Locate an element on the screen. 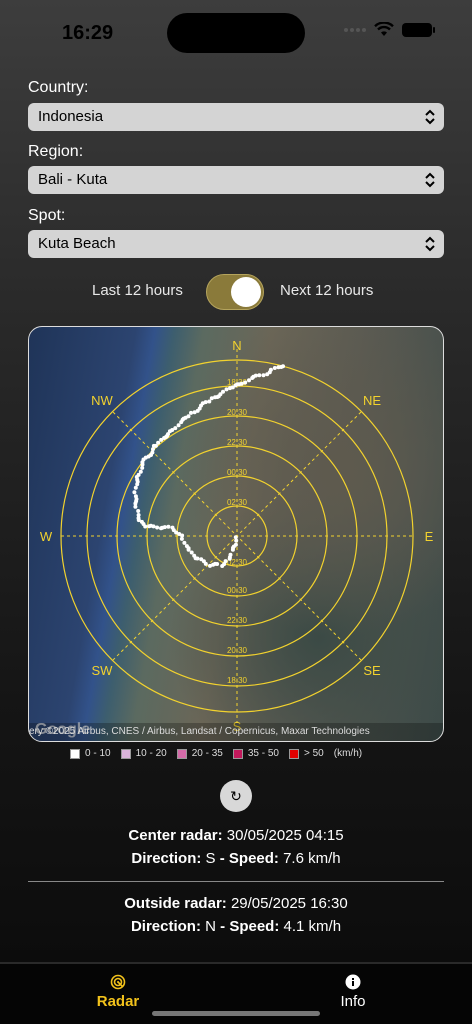 This screenshot has height=1024, width=472. center-speed-value: 7.6 km/h is located at coordinates (312, 858).